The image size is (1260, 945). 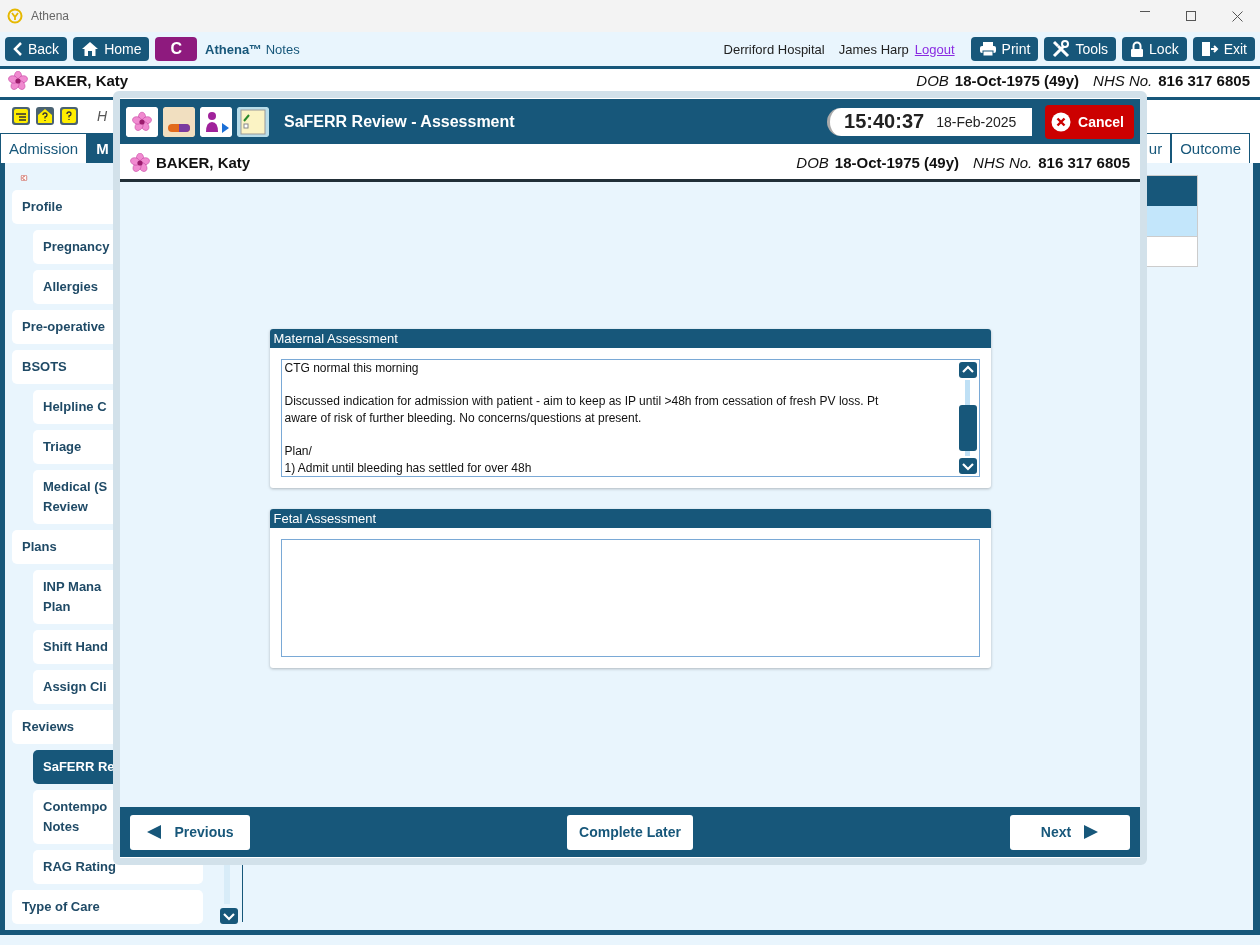 I want to click on clock-time: 15:40:37, so click(x=884, y=121).